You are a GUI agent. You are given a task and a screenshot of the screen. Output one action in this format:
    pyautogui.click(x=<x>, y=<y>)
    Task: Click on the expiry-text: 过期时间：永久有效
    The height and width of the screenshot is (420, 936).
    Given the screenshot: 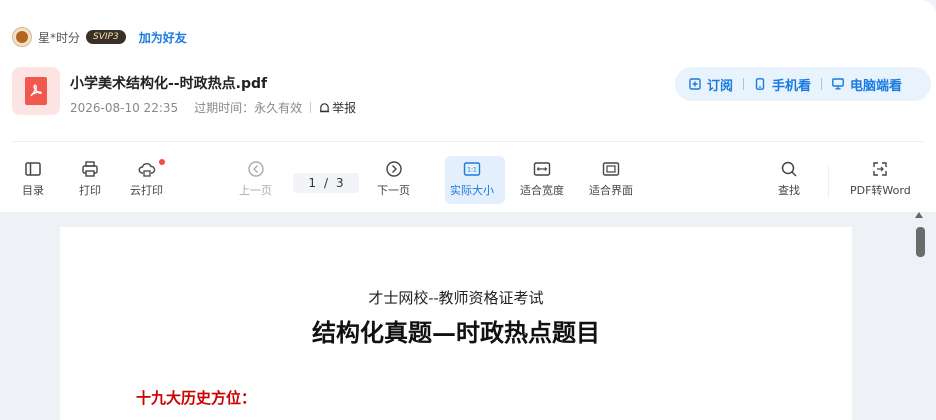 What is the action you would take?
    pyautogui.click(x=248, y=108)
    